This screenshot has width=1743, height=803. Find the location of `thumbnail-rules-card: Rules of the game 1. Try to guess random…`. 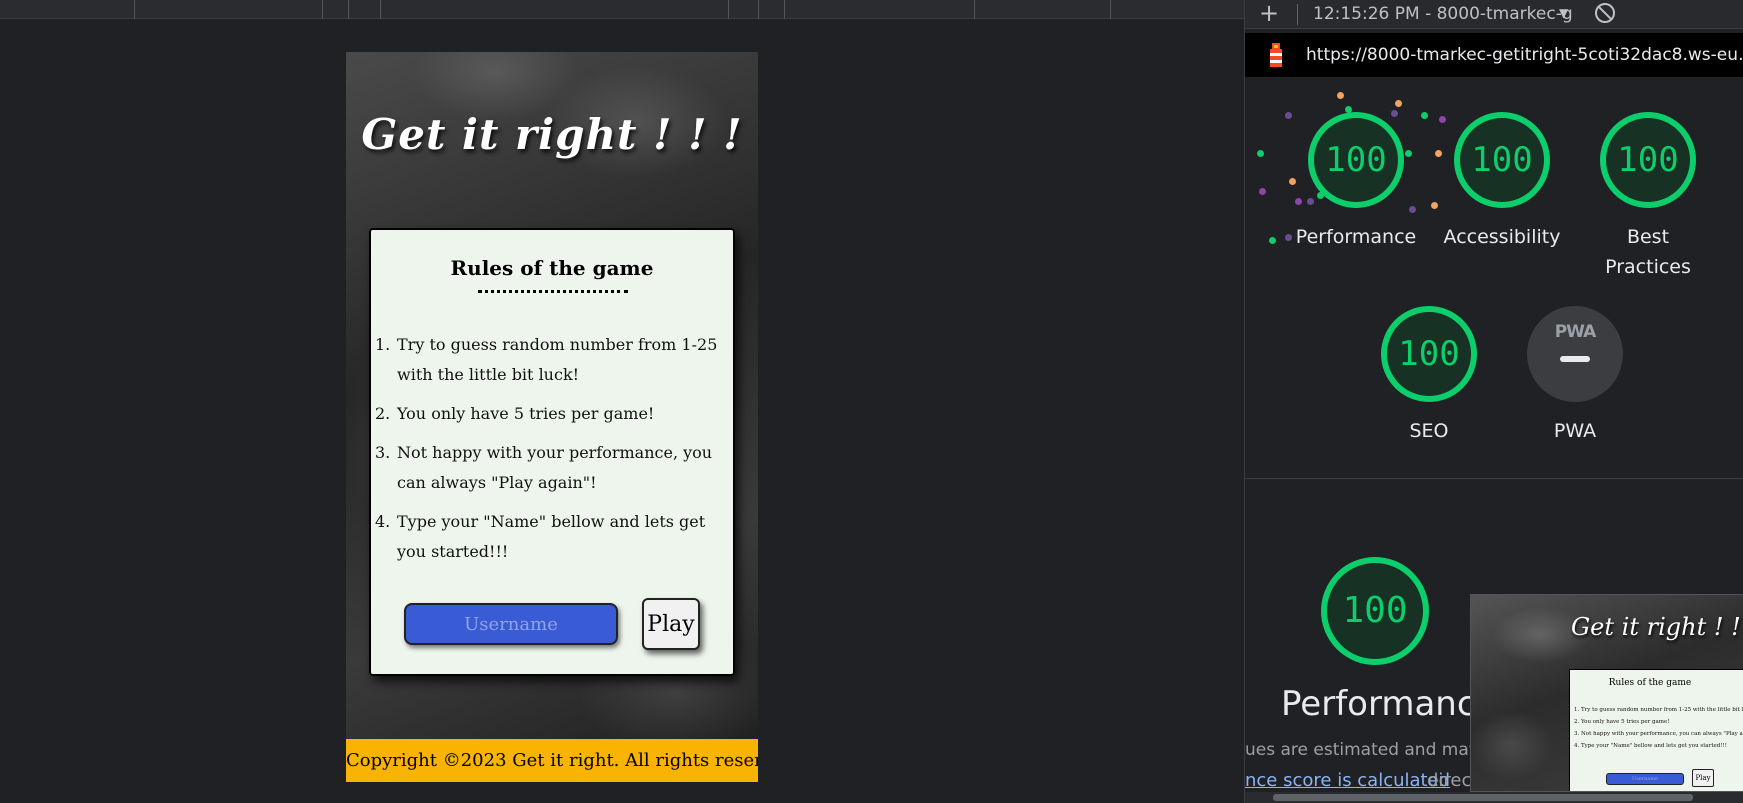

thumbnail-rules-card: Rules of the game 1. Try to guess random… is located at coordinates (1656, 730).